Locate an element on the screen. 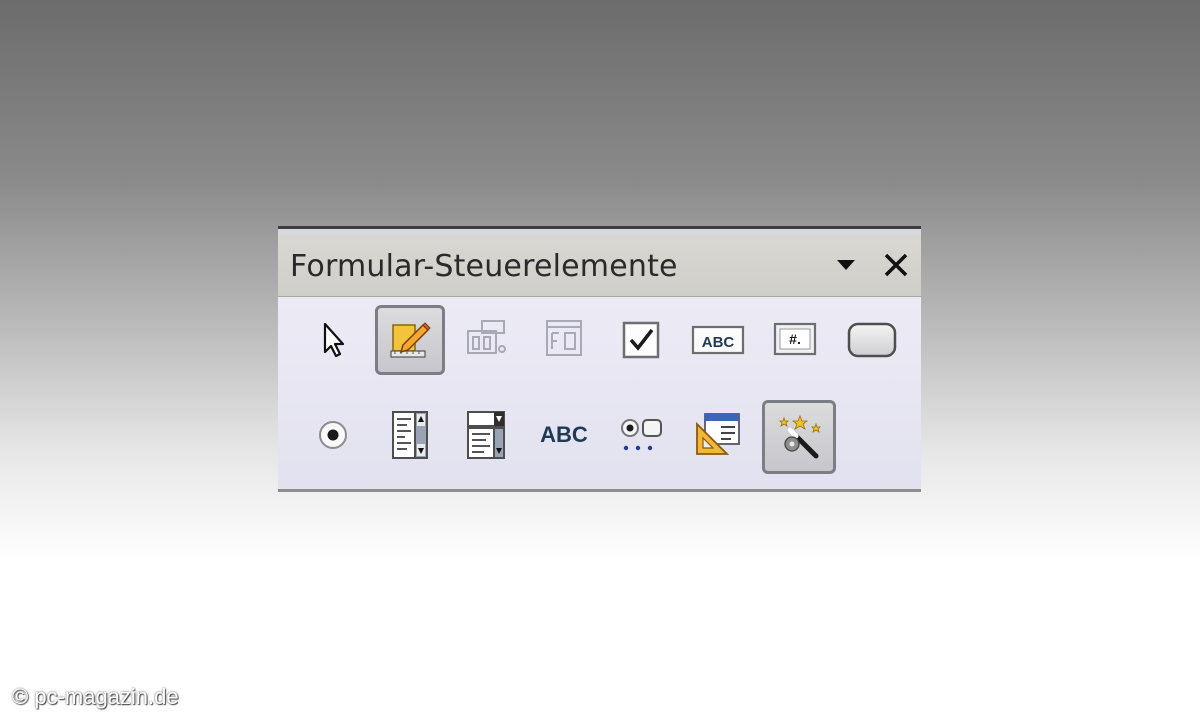  text-box-button: ABC is located at coordinates (718, 340).